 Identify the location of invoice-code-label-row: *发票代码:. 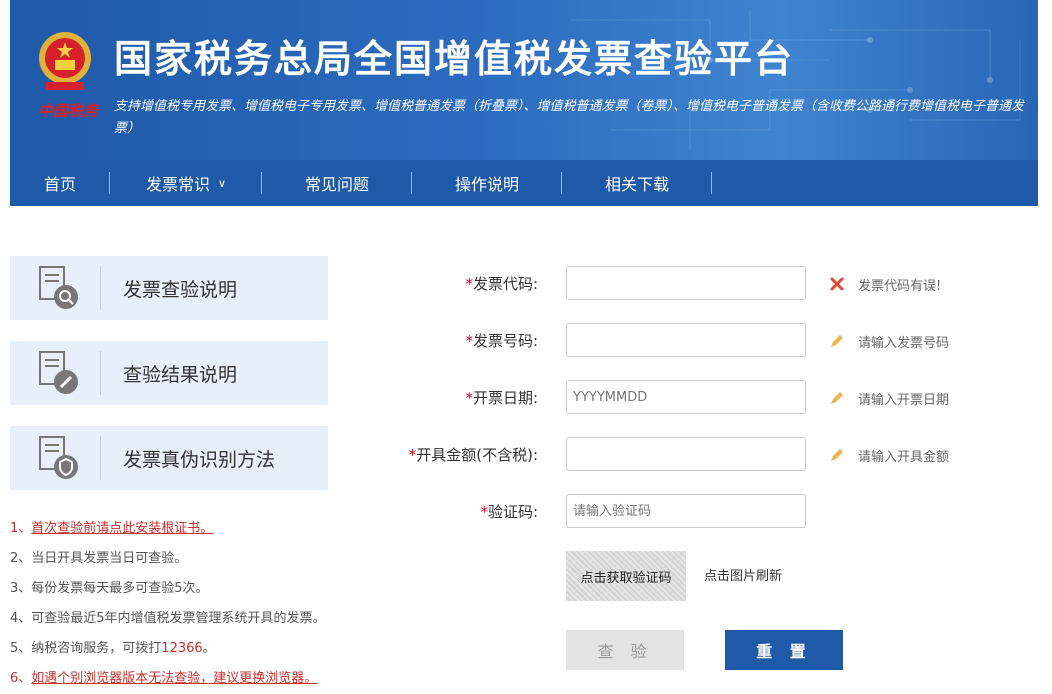
(459, 284).